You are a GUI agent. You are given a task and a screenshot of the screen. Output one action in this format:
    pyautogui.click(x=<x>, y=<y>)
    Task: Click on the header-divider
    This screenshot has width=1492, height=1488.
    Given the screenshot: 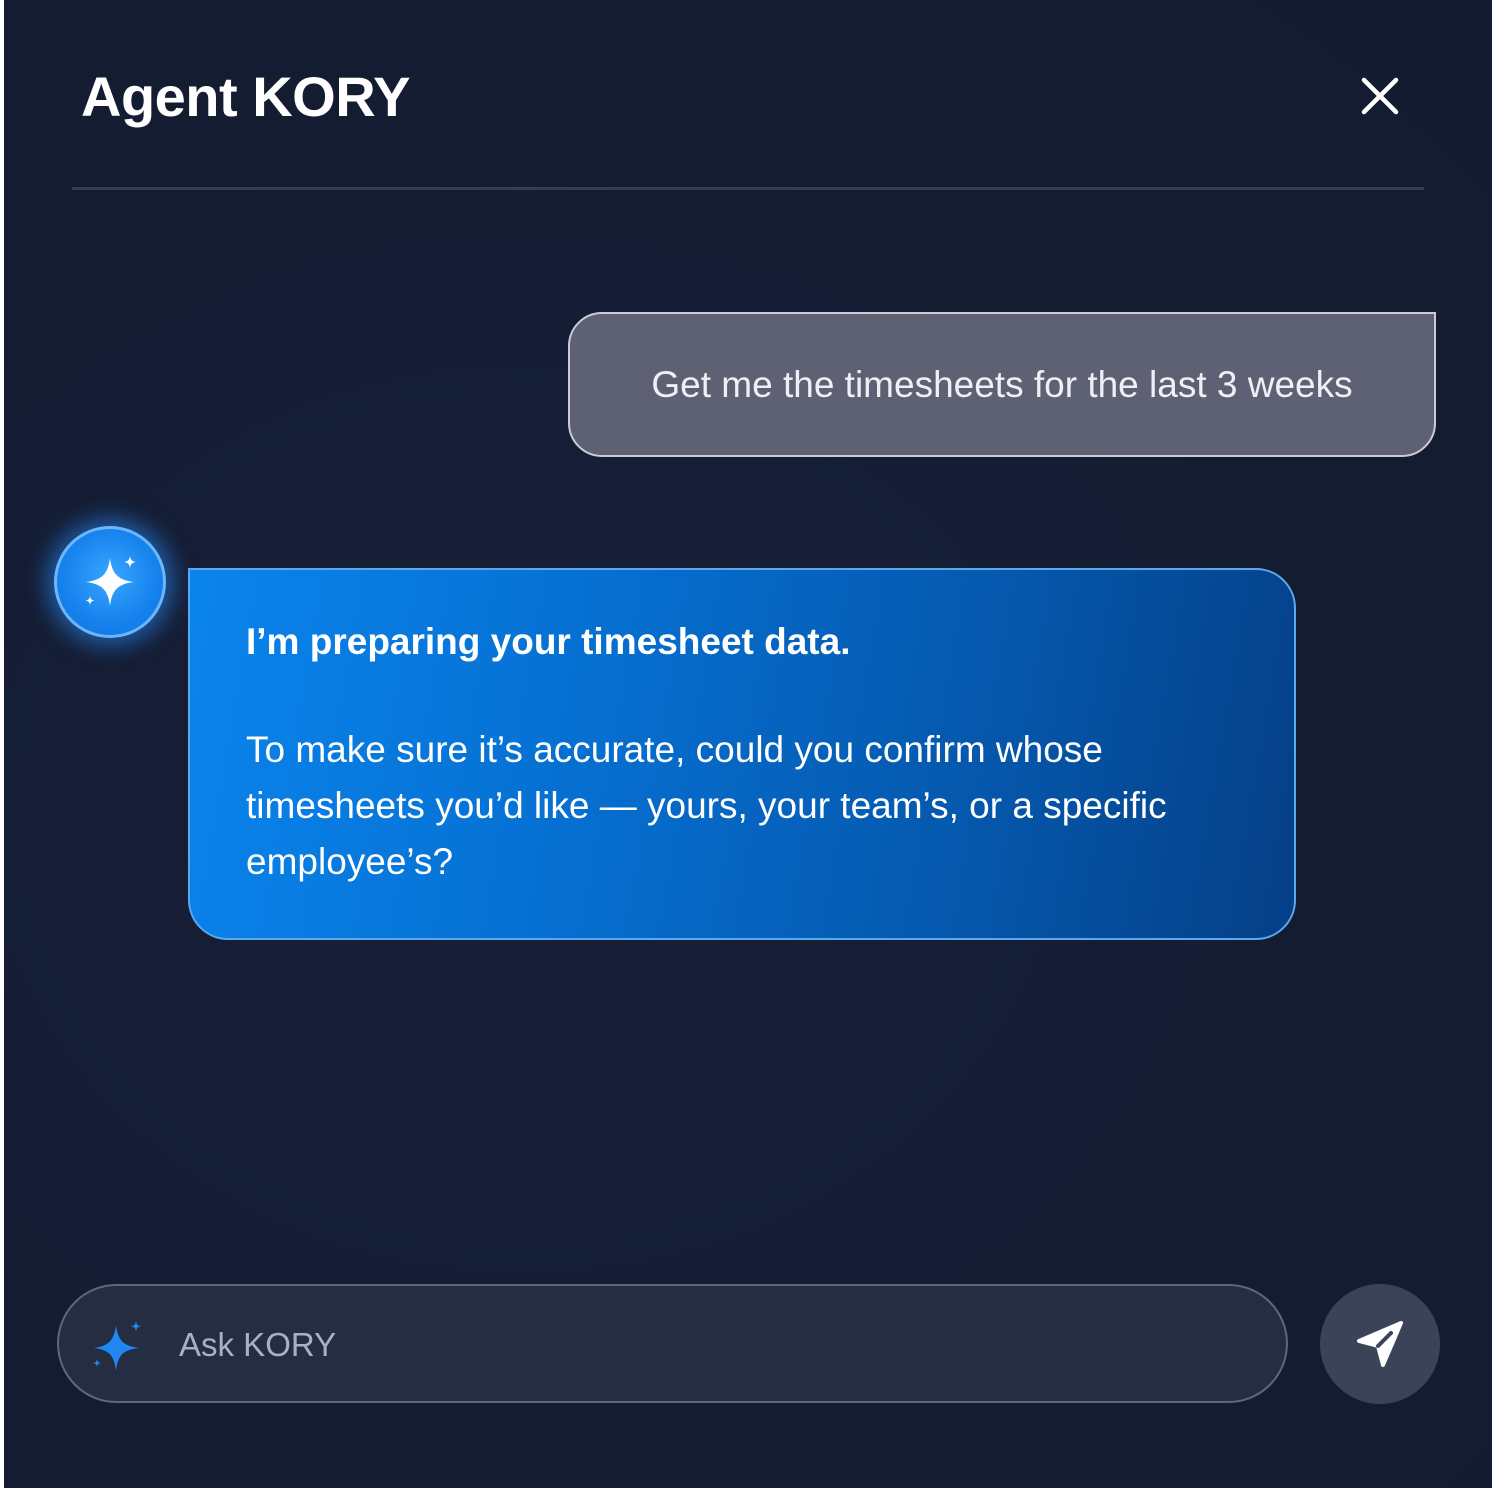 What is the action you would take?
    pyautogui.click(x=748, y=188)
    